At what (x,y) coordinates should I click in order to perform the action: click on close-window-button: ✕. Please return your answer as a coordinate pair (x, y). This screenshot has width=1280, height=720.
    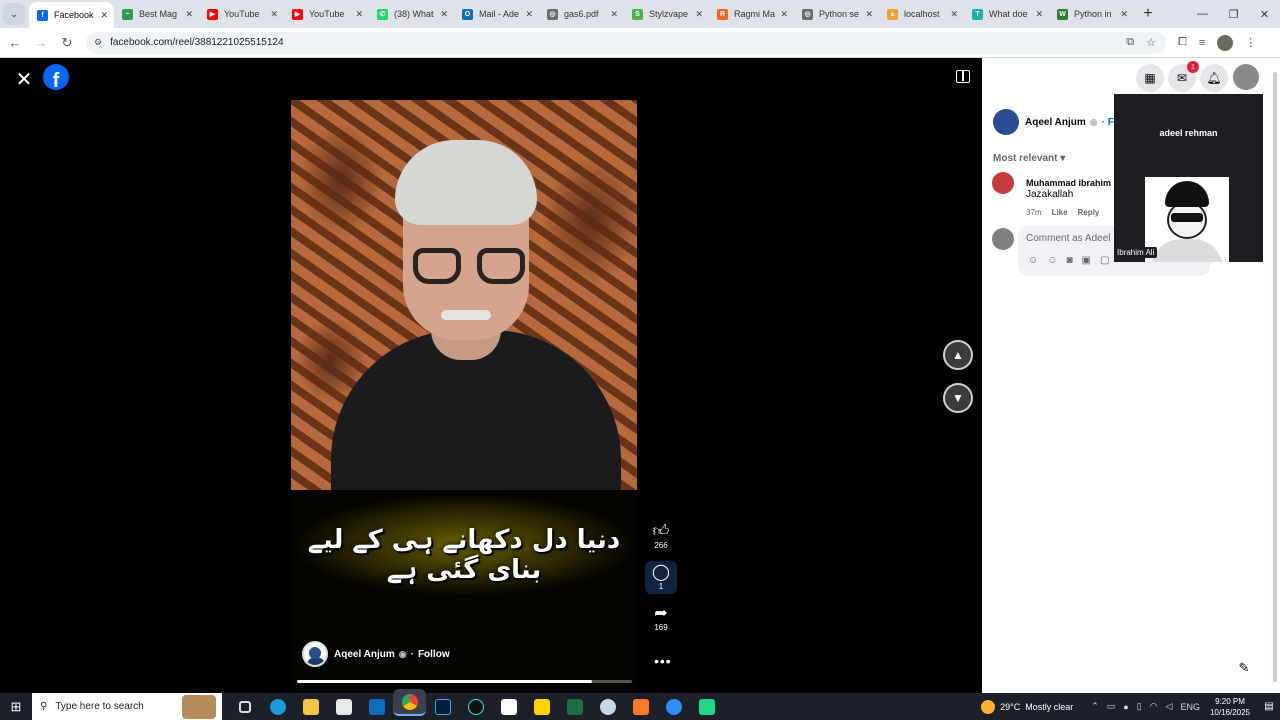
    Looking at the image, I should click on (1264, 14).